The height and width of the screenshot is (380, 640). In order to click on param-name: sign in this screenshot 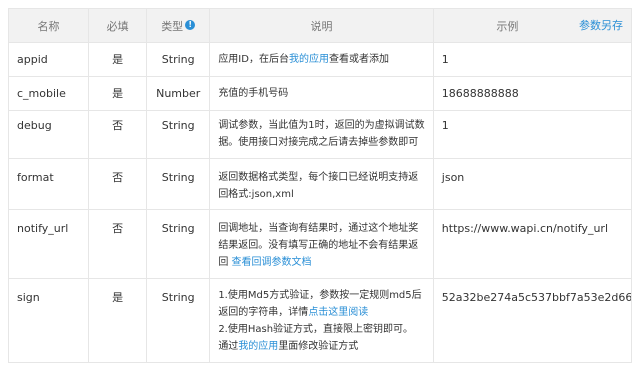, I will do `click(48, 320)`.